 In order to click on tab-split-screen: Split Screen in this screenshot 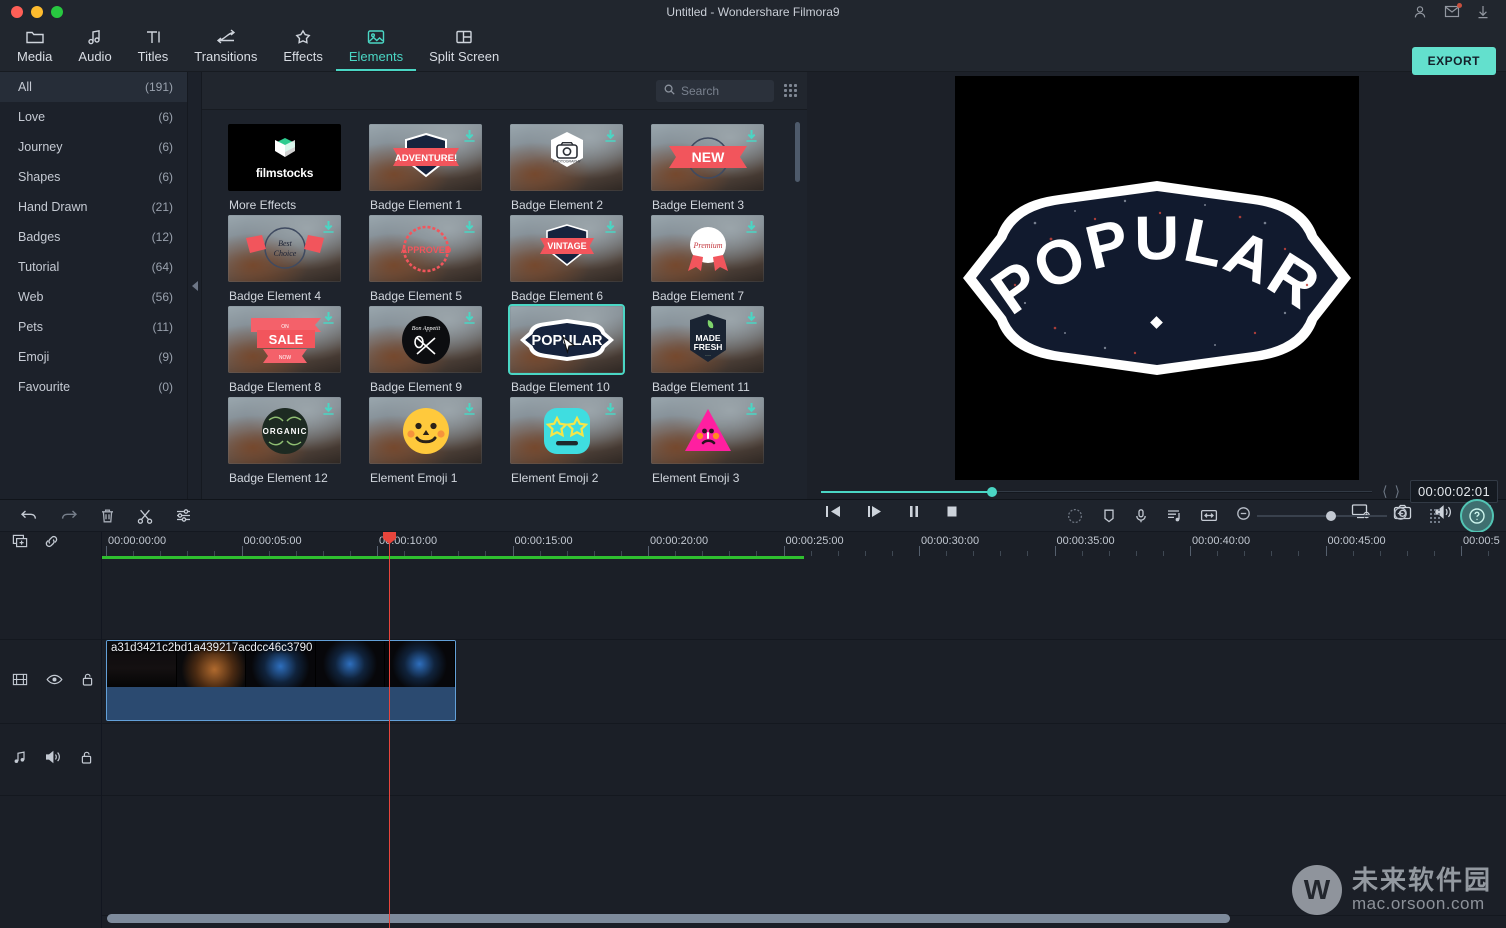, I will do `click(464, 47)`.